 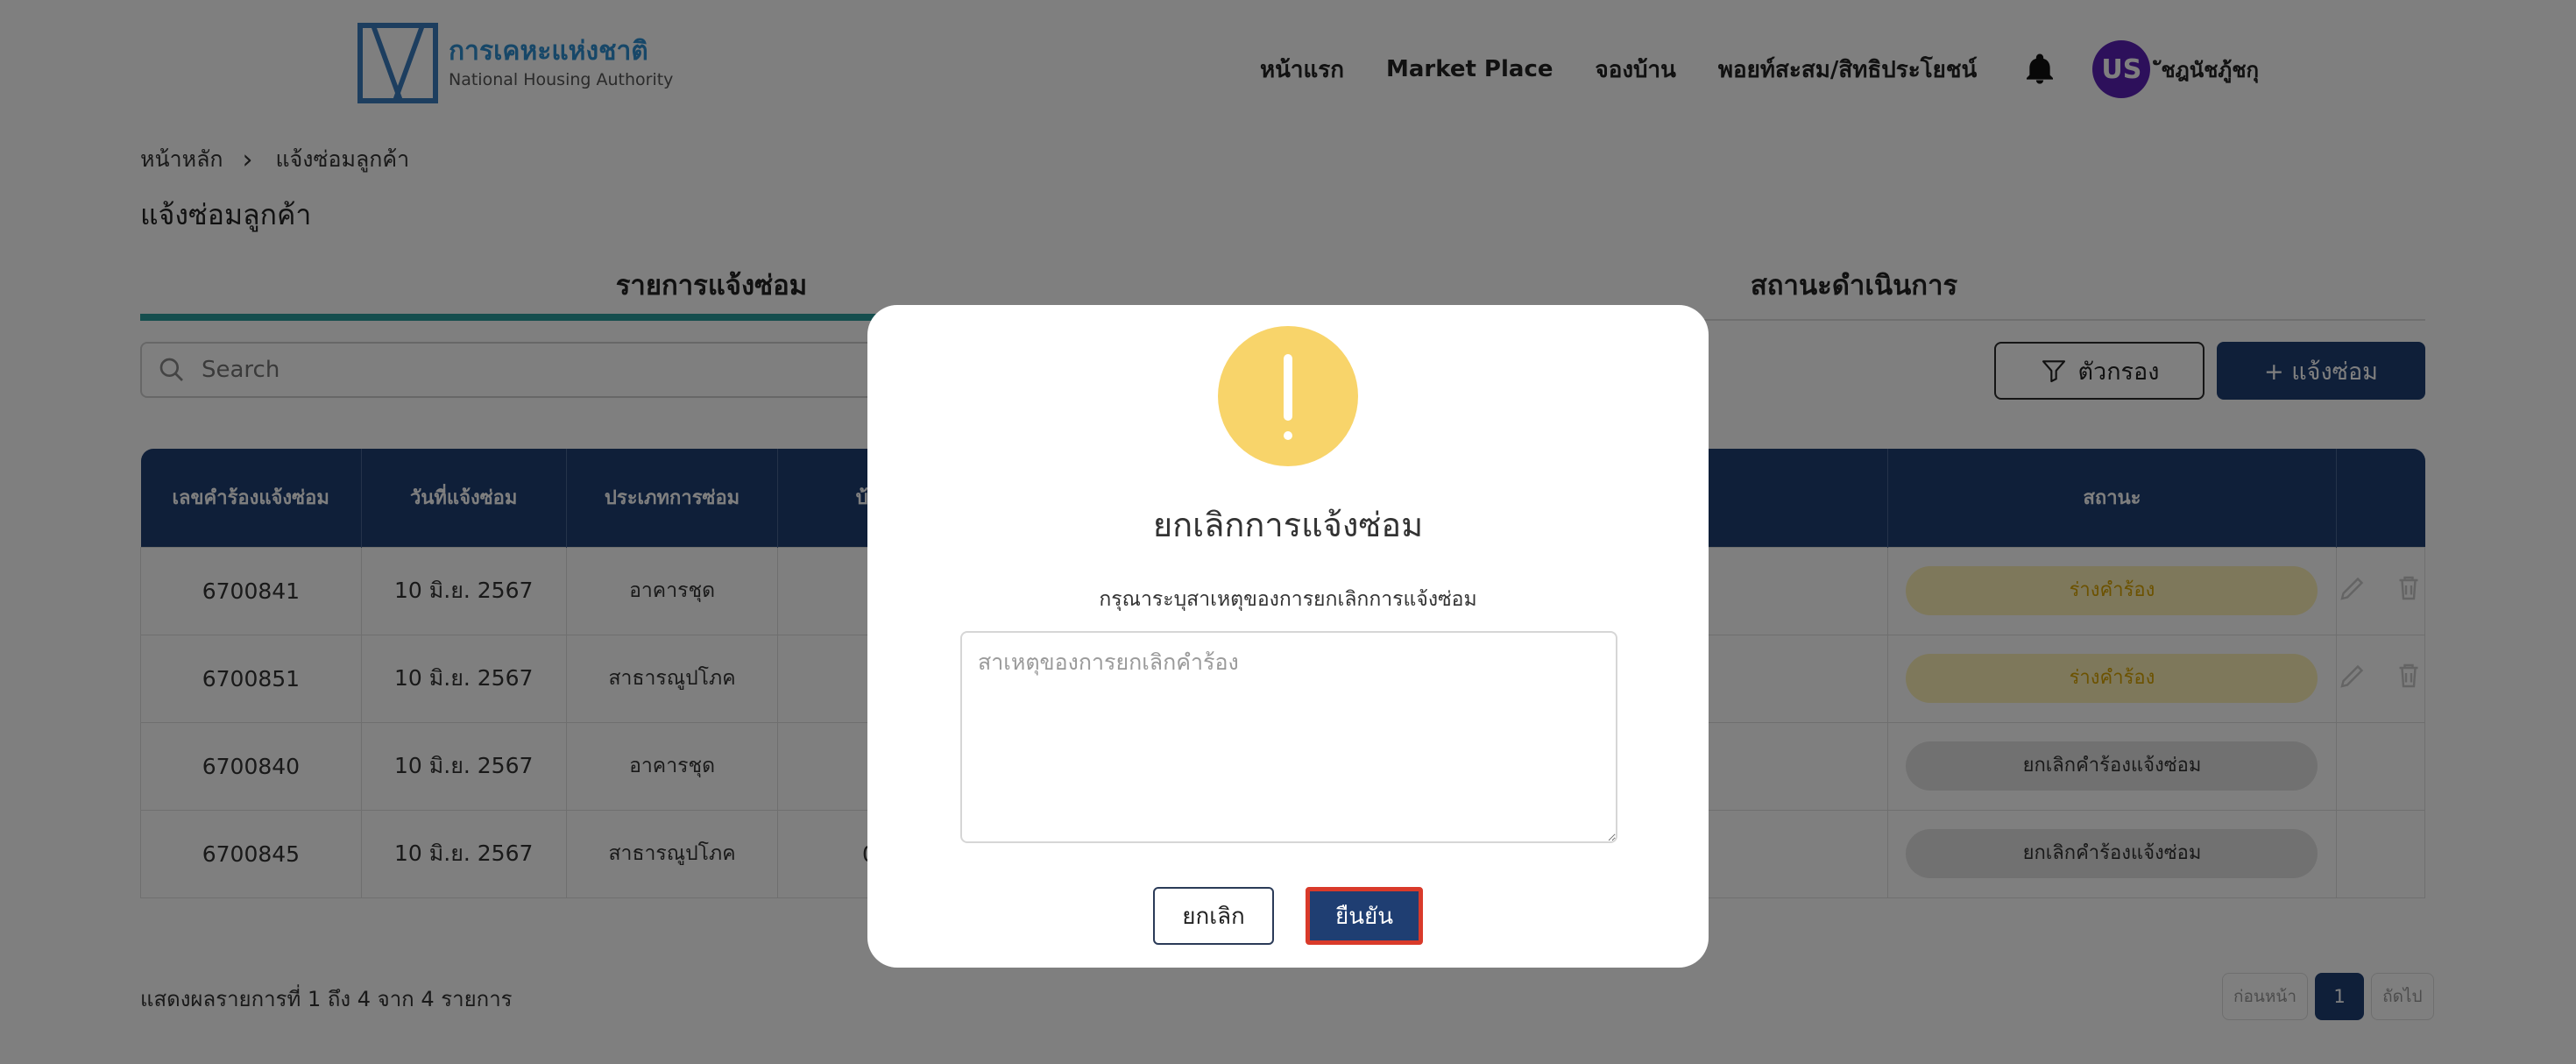 I want to click on warning-icon, so click(x=1288, y=396).